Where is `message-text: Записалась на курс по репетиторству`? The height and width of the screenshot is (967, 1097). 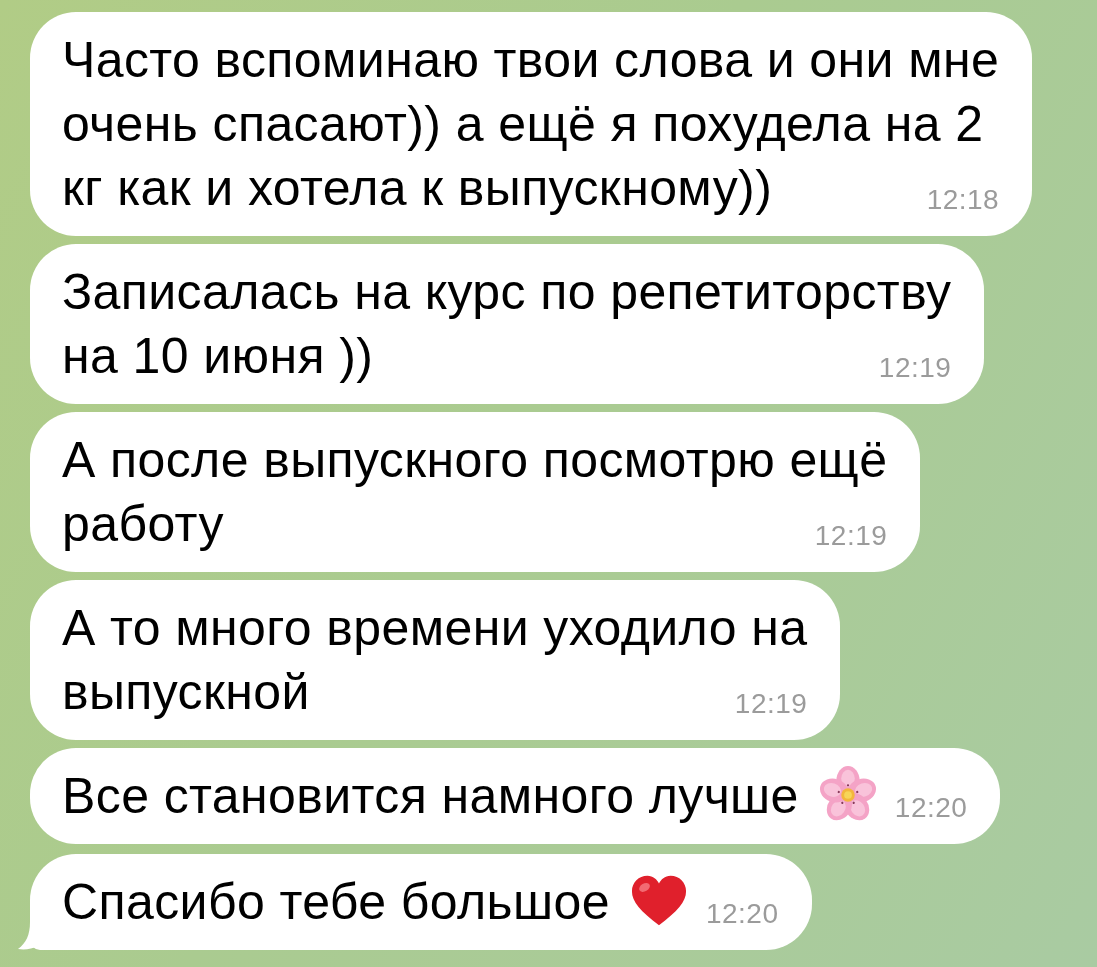 message-text: Записалась на курс по репетиторству is located at coordinates (507, 292).